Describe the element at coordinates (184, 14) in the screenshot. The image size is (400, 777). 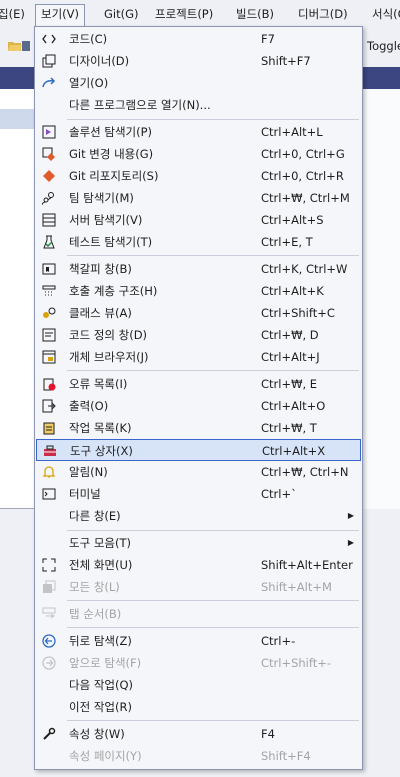
I see `menu-project: 프로젝트(P)` at that location.